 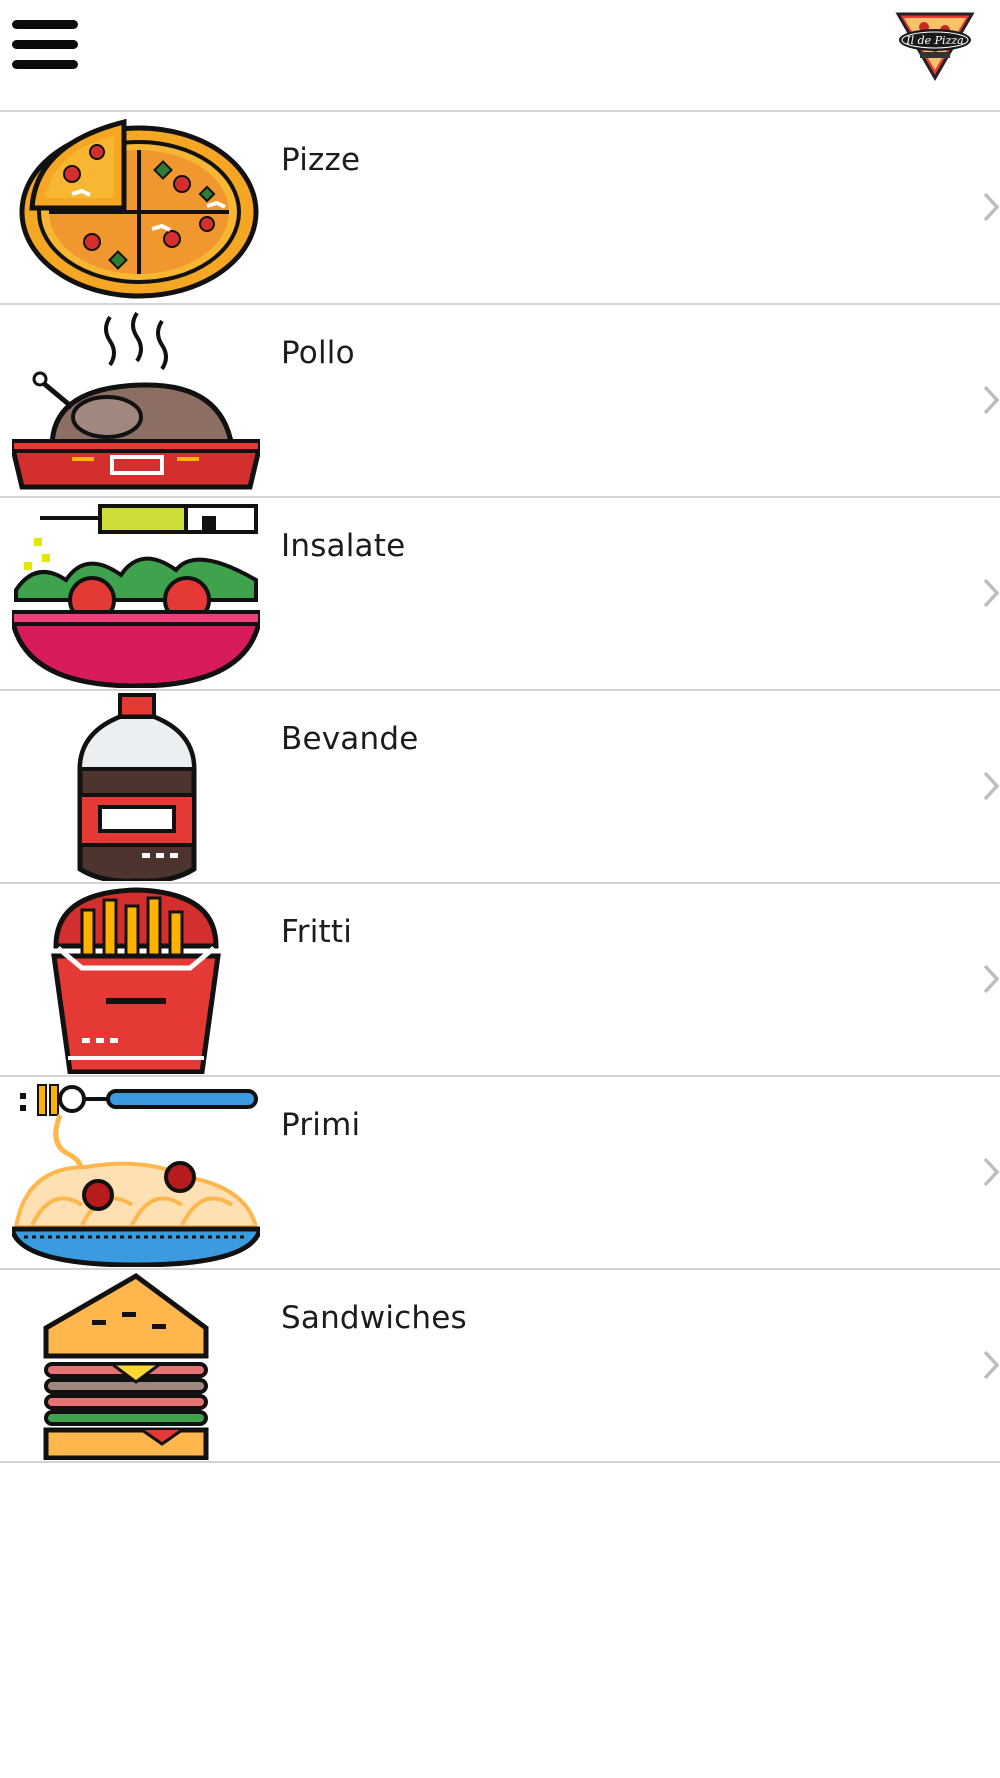 I want to click on category-label: Bevande, so click(x=350, y=739).